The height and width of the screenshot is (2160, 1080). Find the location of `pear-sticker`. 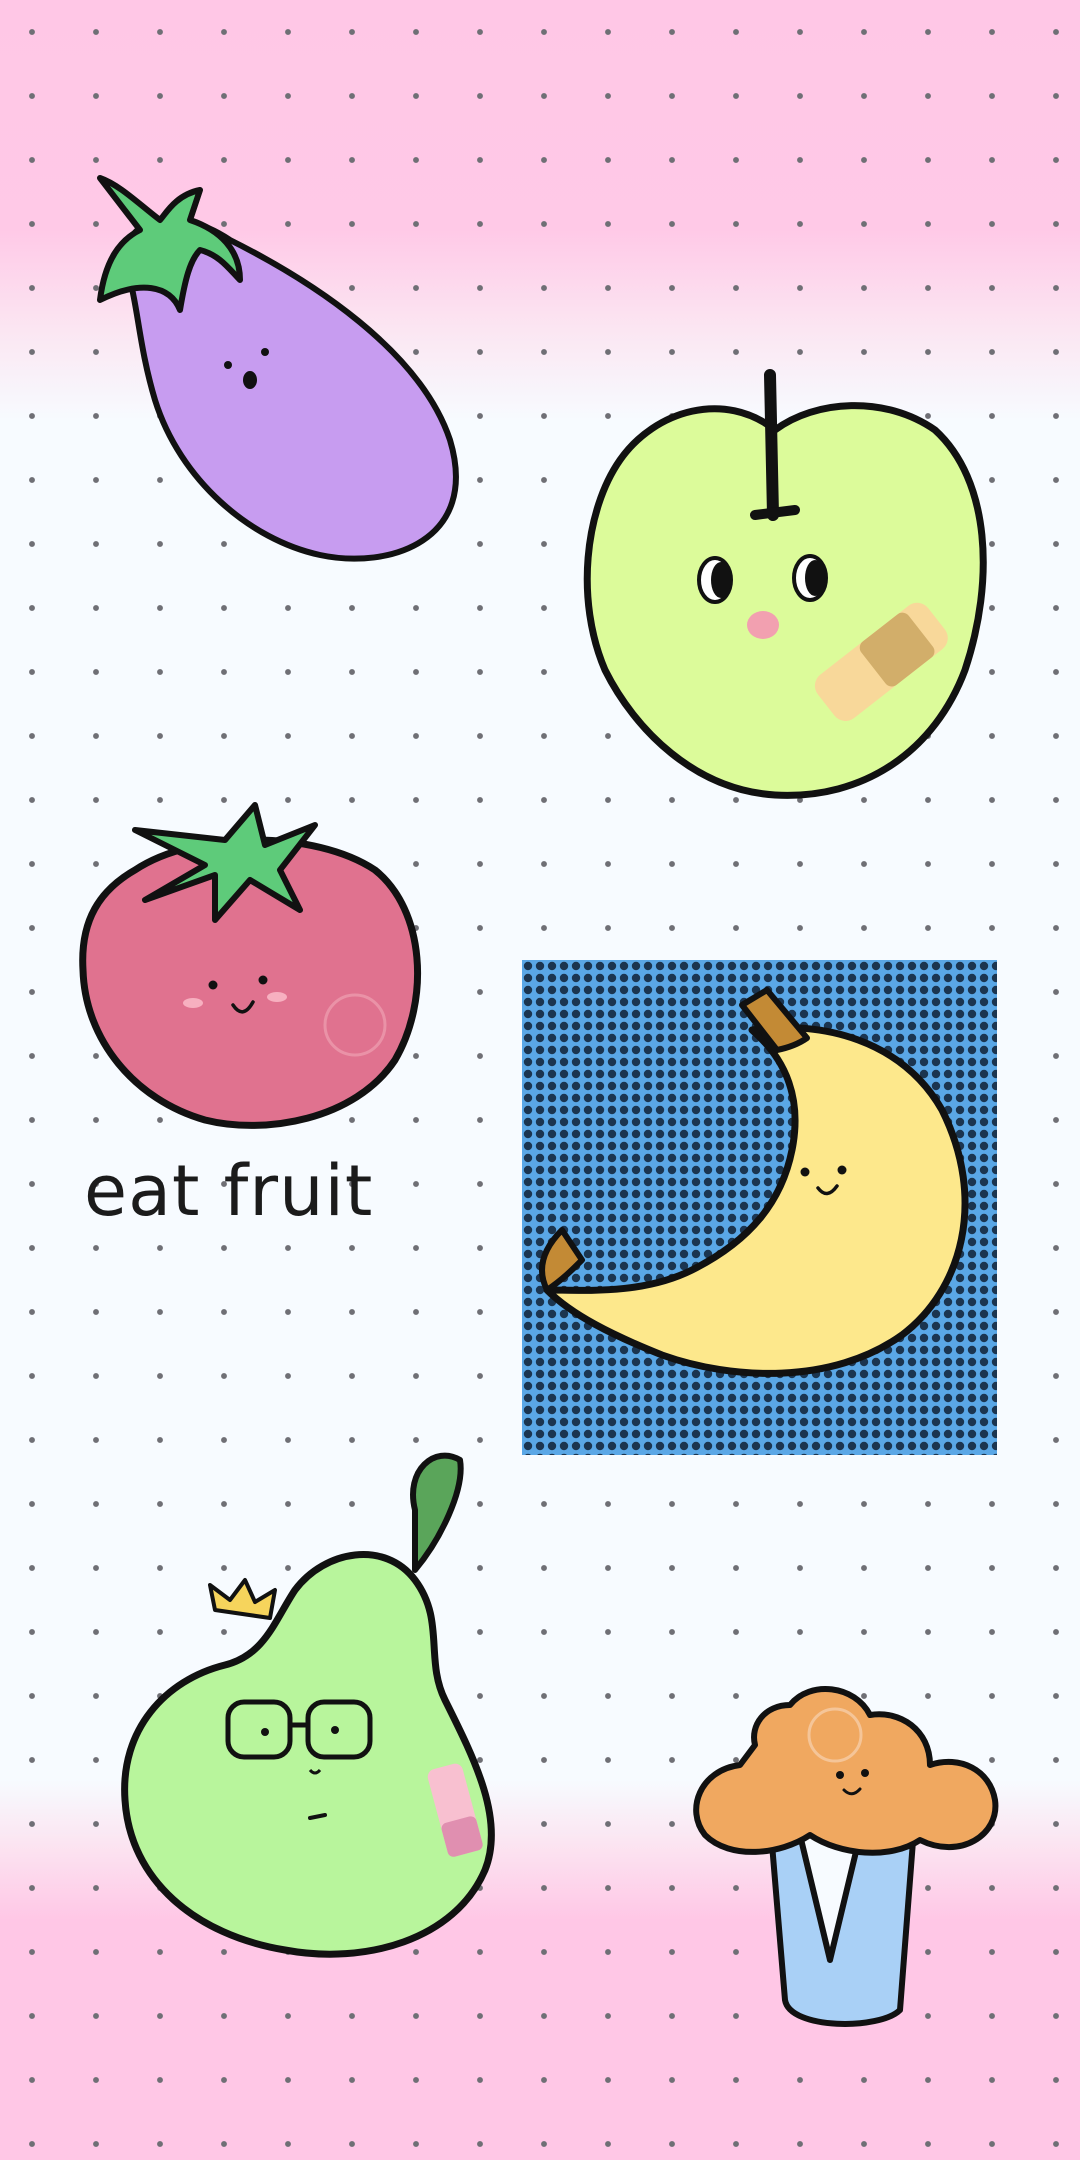

pear-sticker is located at coordinates (325, 1700).